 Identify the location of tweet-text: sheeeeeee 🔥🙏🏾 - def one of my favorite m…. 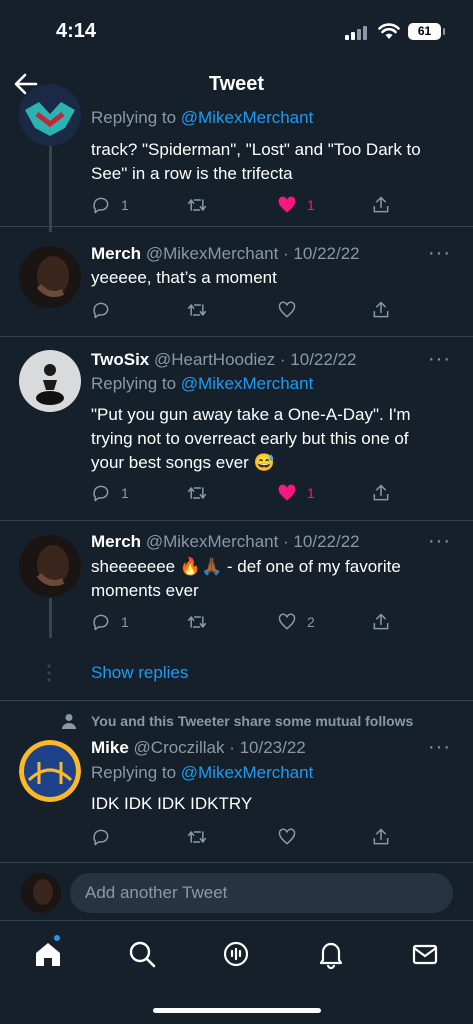
(246, 578).